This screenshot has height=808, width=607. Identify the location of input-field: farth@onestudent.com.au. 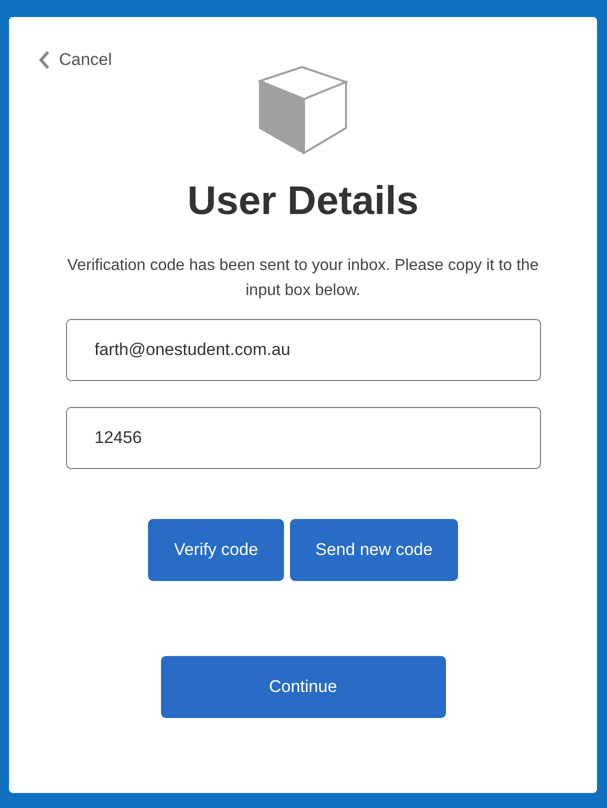
(303, 350).